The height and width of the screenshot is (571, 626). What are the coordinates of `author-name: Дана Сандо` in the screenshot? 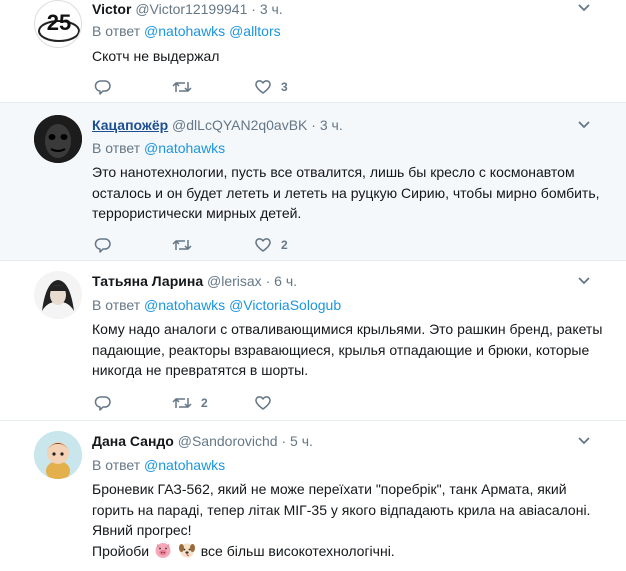 It's located at (133, 441).